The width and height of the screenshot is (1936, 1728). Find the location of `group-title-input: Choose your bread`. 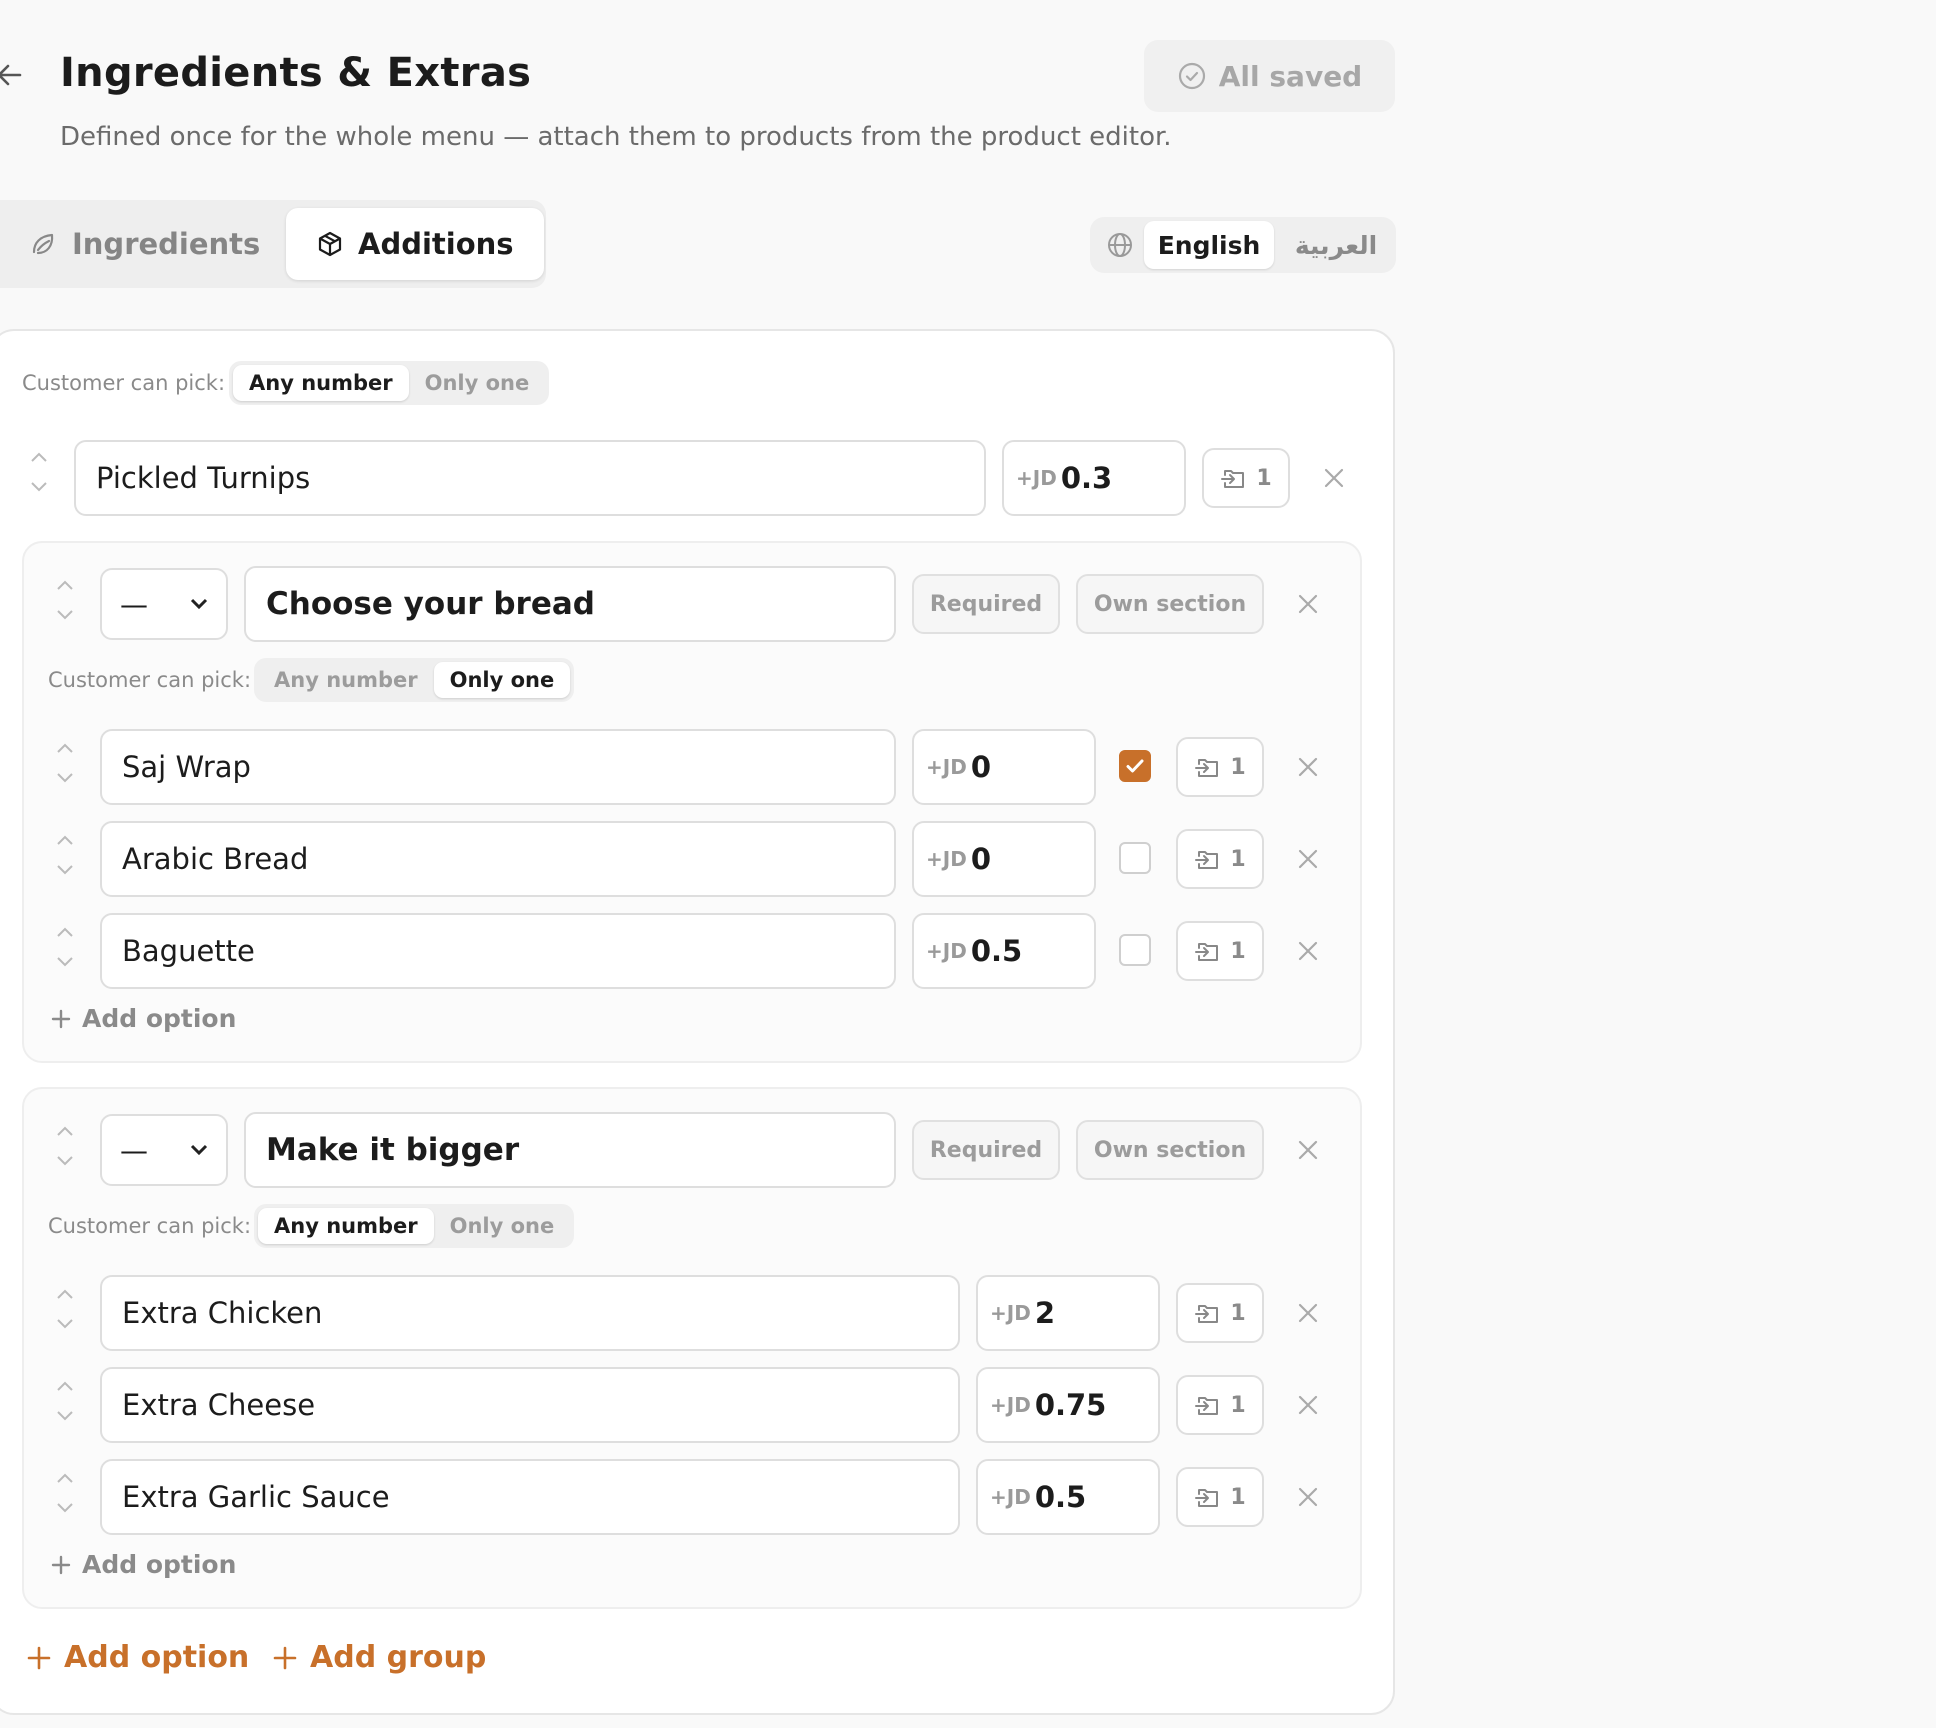

group-title-input: Choose your bread is located at coordinates (570, 604).